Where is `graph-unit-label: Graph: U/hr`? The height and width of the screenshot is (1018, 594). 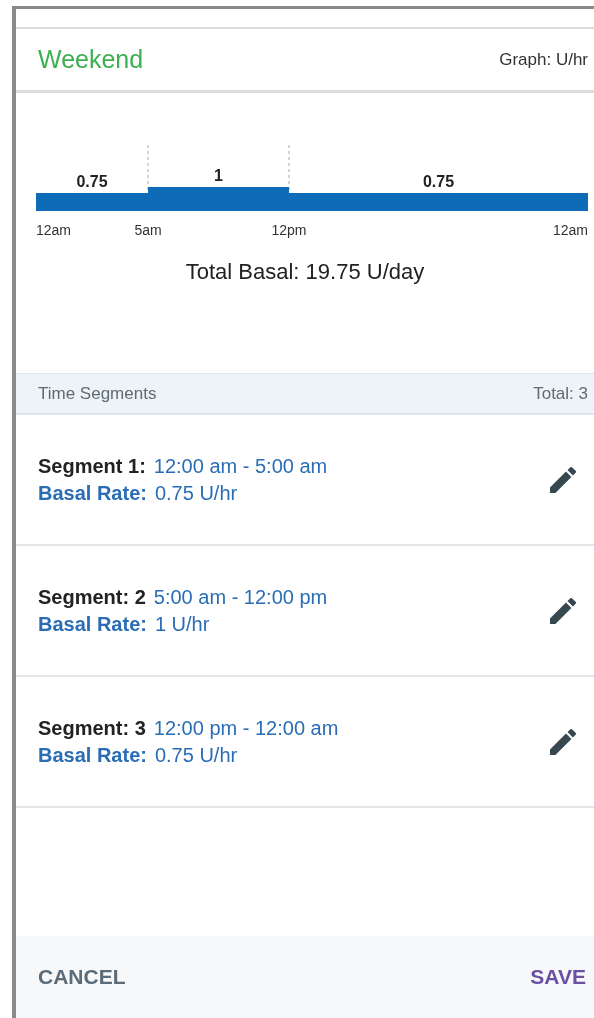
graph-unit-label: Graph: U/hr is located at coordinates (543, 59).